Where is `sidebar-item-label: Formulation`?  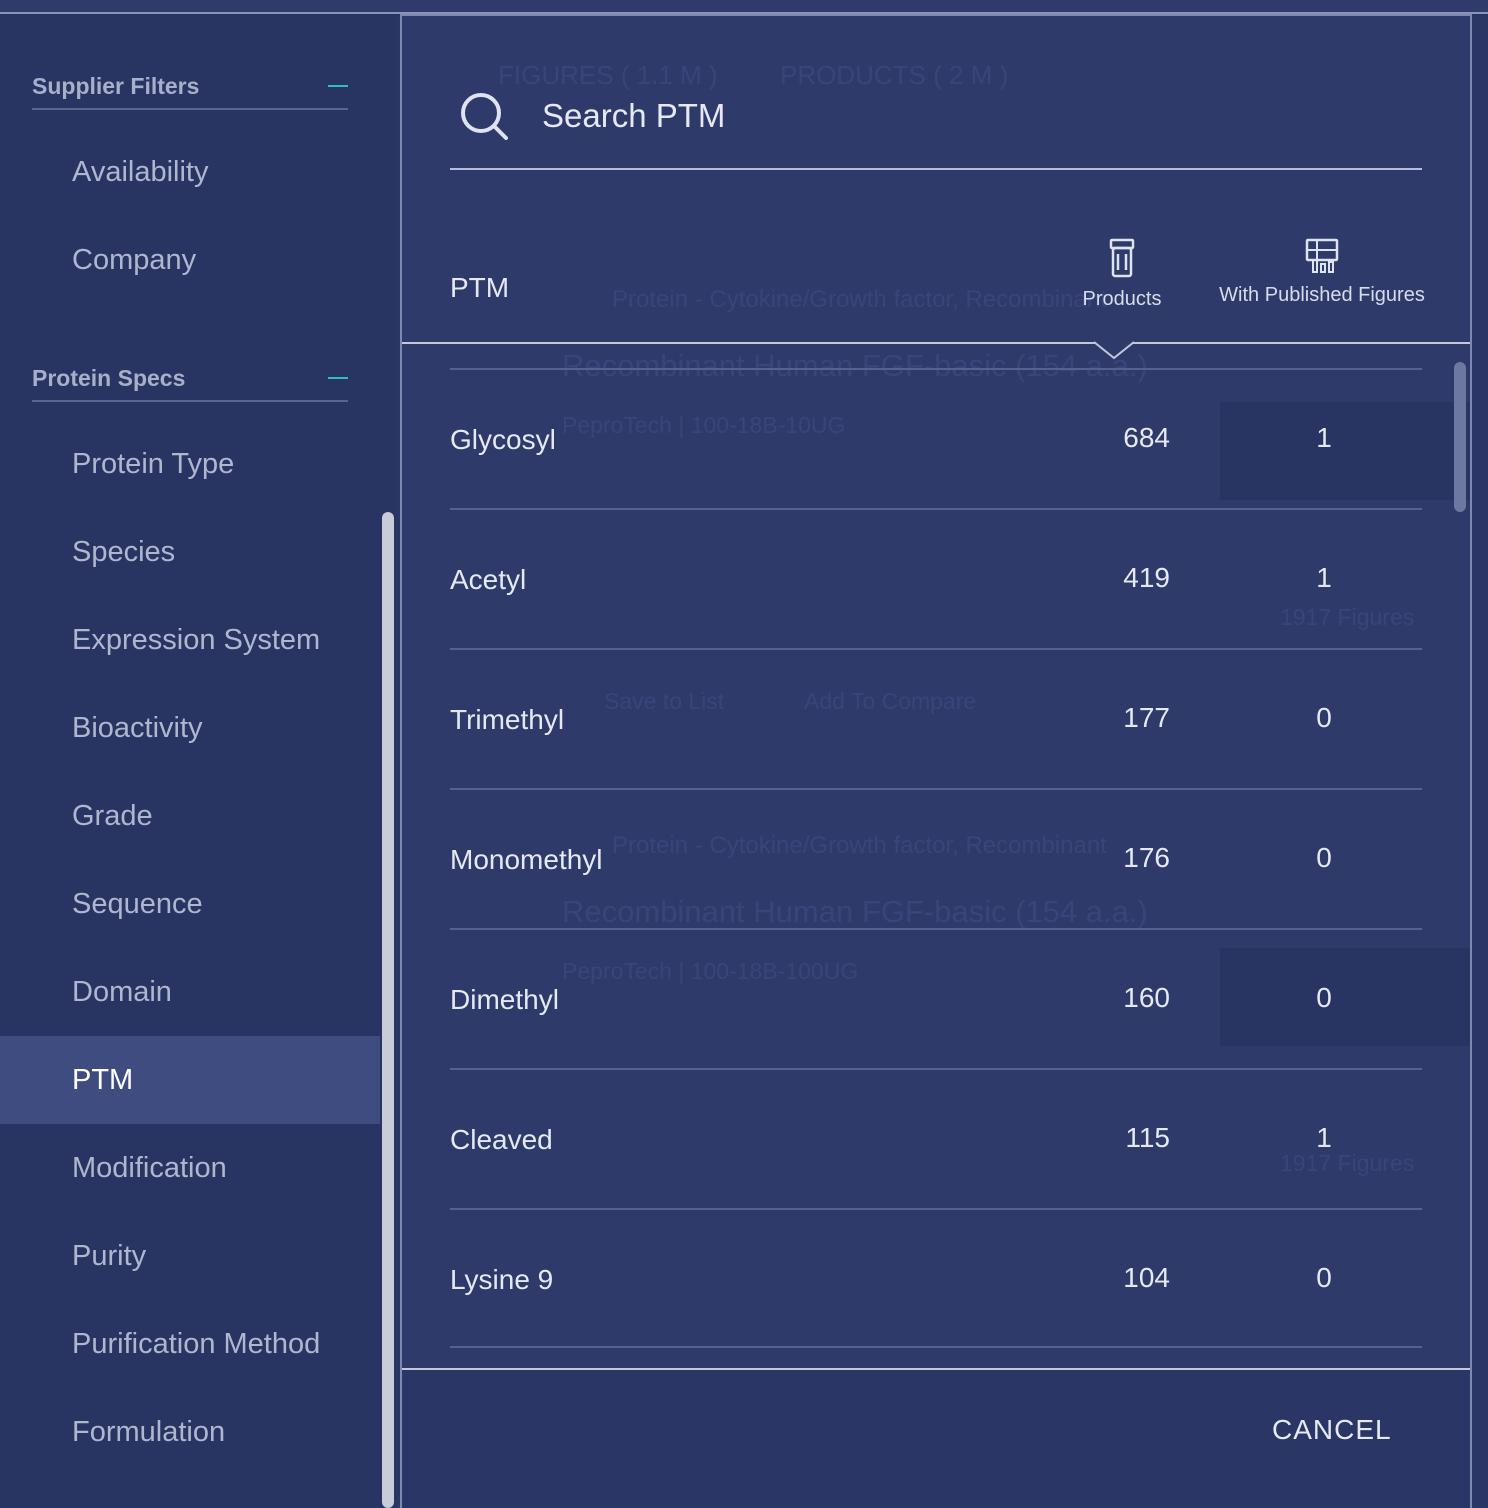 sidebar-item-label: Formulation is located at coordinates (149, 1432).